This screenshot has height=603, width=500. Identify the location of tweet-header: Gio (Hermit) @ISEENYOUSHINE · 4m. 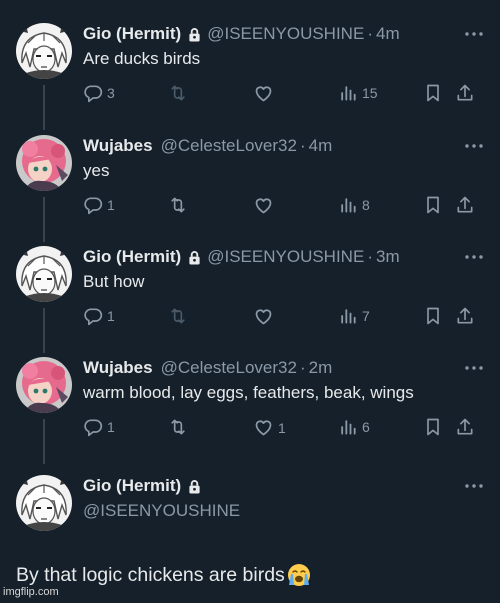
(283, 34).